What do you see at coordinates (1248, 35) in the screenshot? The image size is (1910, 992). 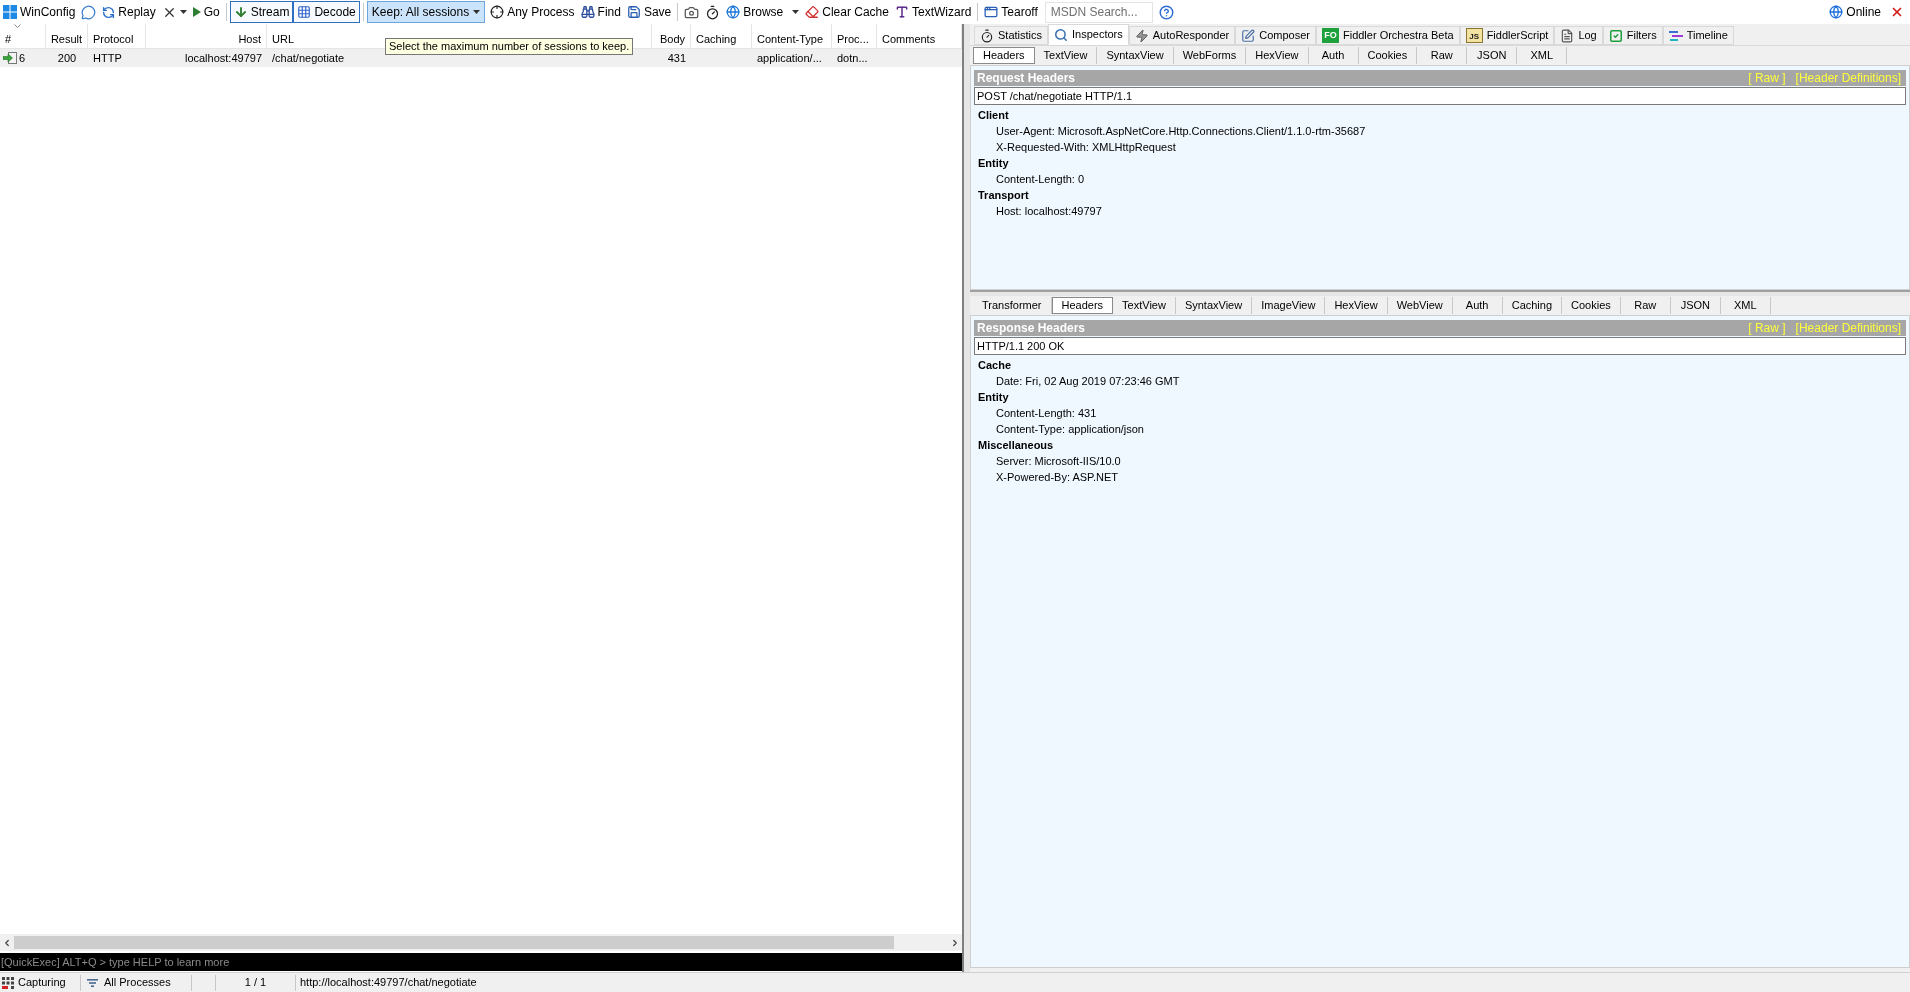 I see `pencil-note-icon` at bounding box center [1248, 35].